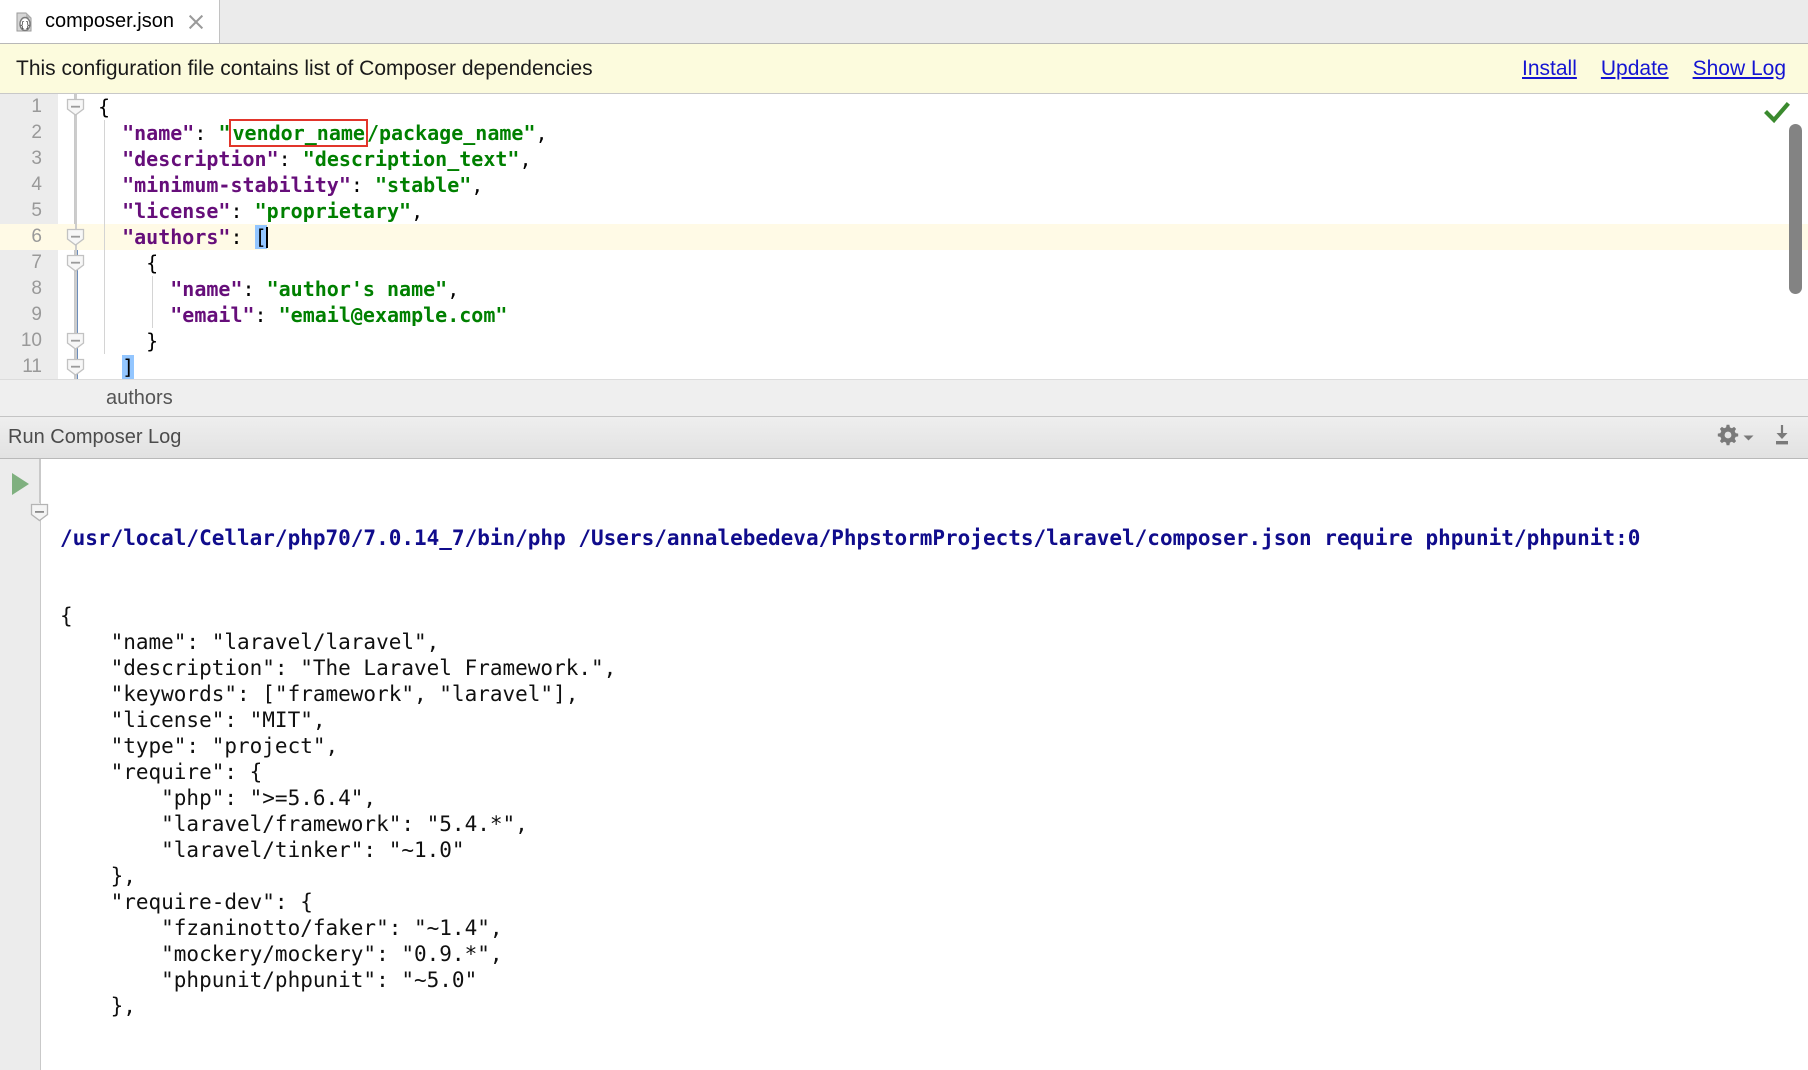 Image resolution: width=1808 pixels, height=1070 pixels. Describe the element at coordinates (950, 341) in the screenshot. I see `code-text: }` at that location.